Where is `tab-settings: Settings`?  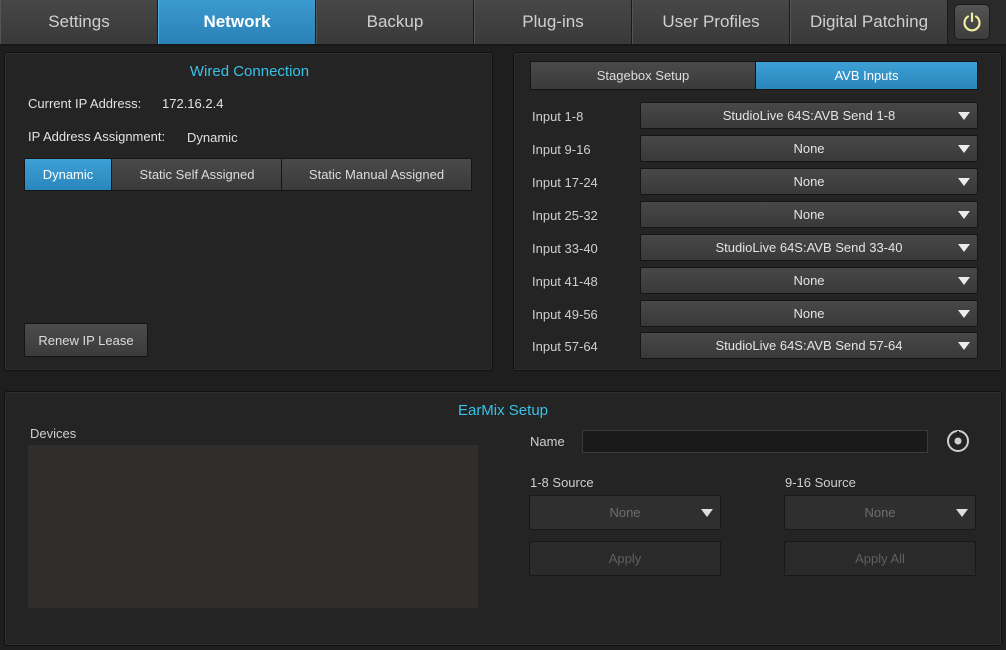 tab-settings: Settings is located at coordinates (79, 22).